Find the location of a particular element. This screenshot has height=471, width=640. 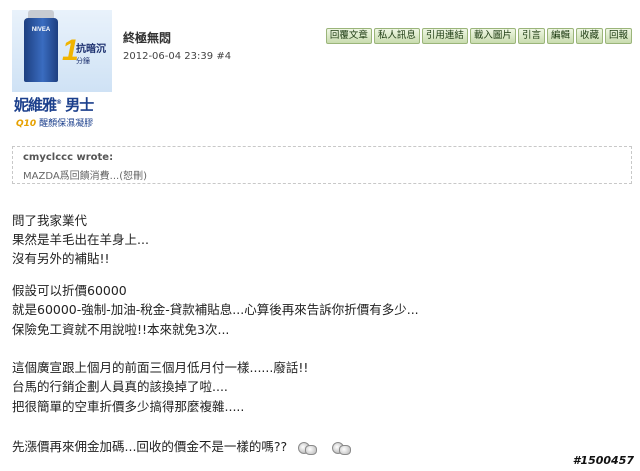

quote-block: cmyclccc wrote: MAZDA爲回饋消費...(恕刪) is located at coordinates (322, 165).